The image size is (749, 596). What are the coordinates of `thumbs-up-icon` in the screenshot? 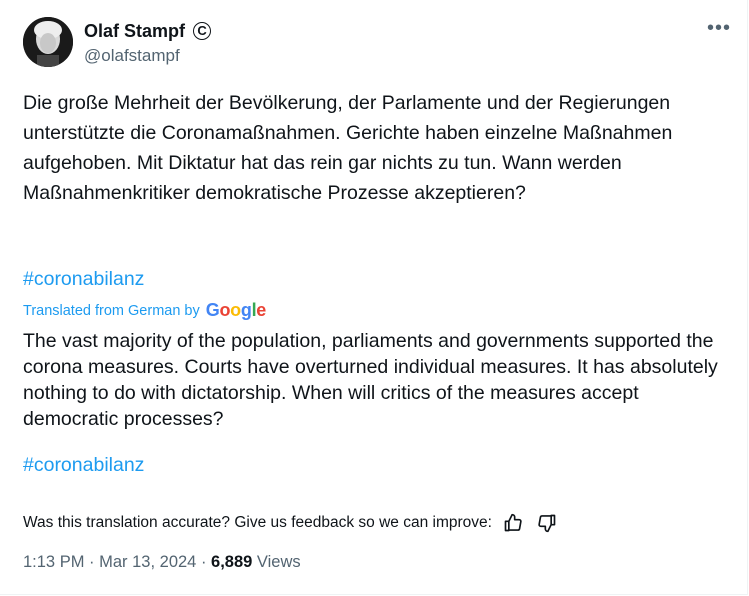 It's located at (513, 523).